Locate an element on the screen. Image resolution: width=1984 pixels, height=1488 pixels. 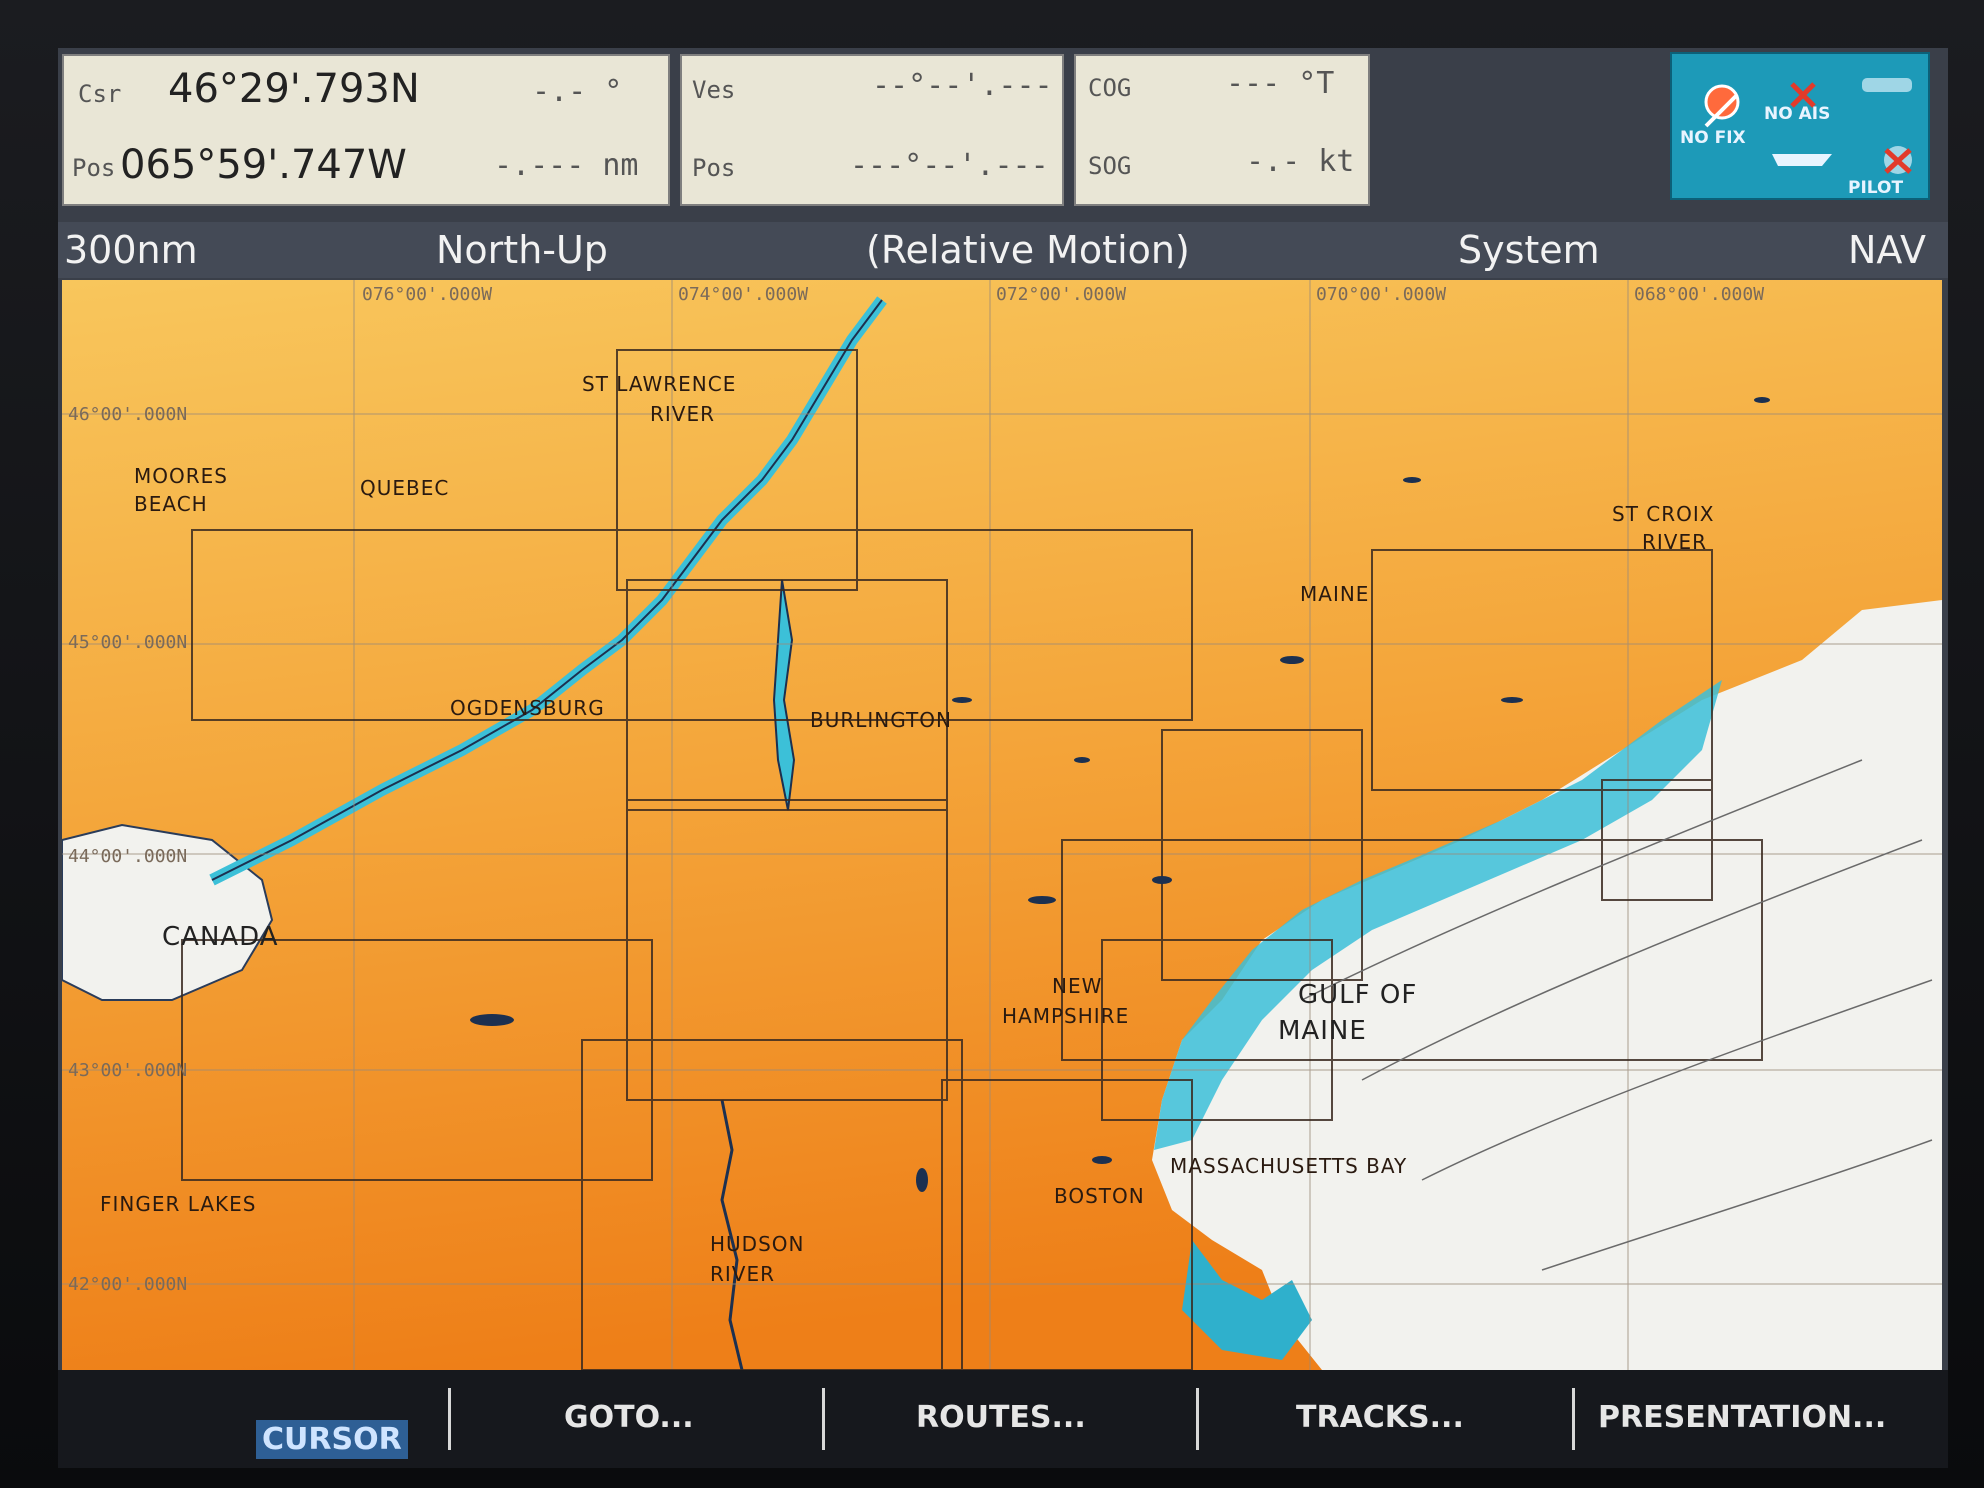
no-fix-status: NO FIX is located at coordinates (1713, 138).